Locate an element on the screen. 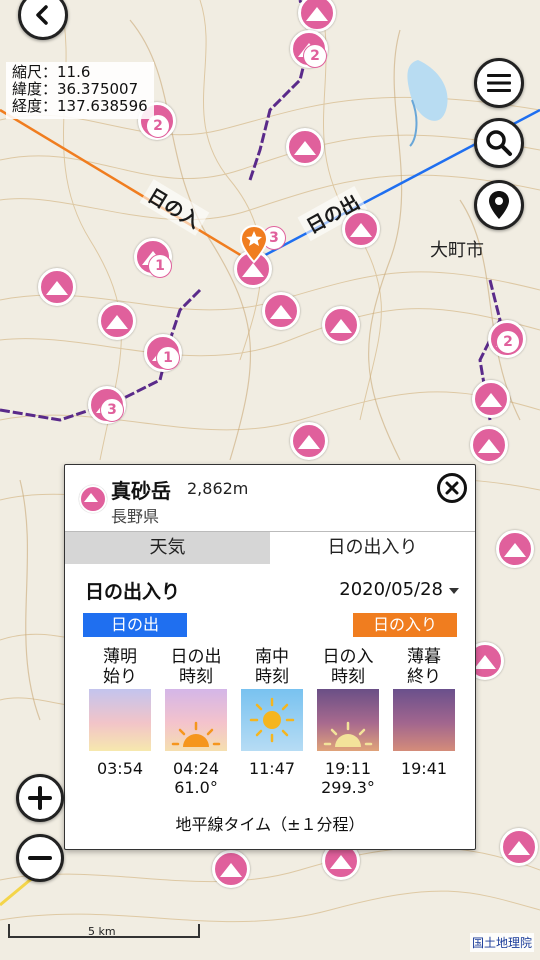  longitude-readout: 経度：137.638596 is located at coordinates (80, 106).